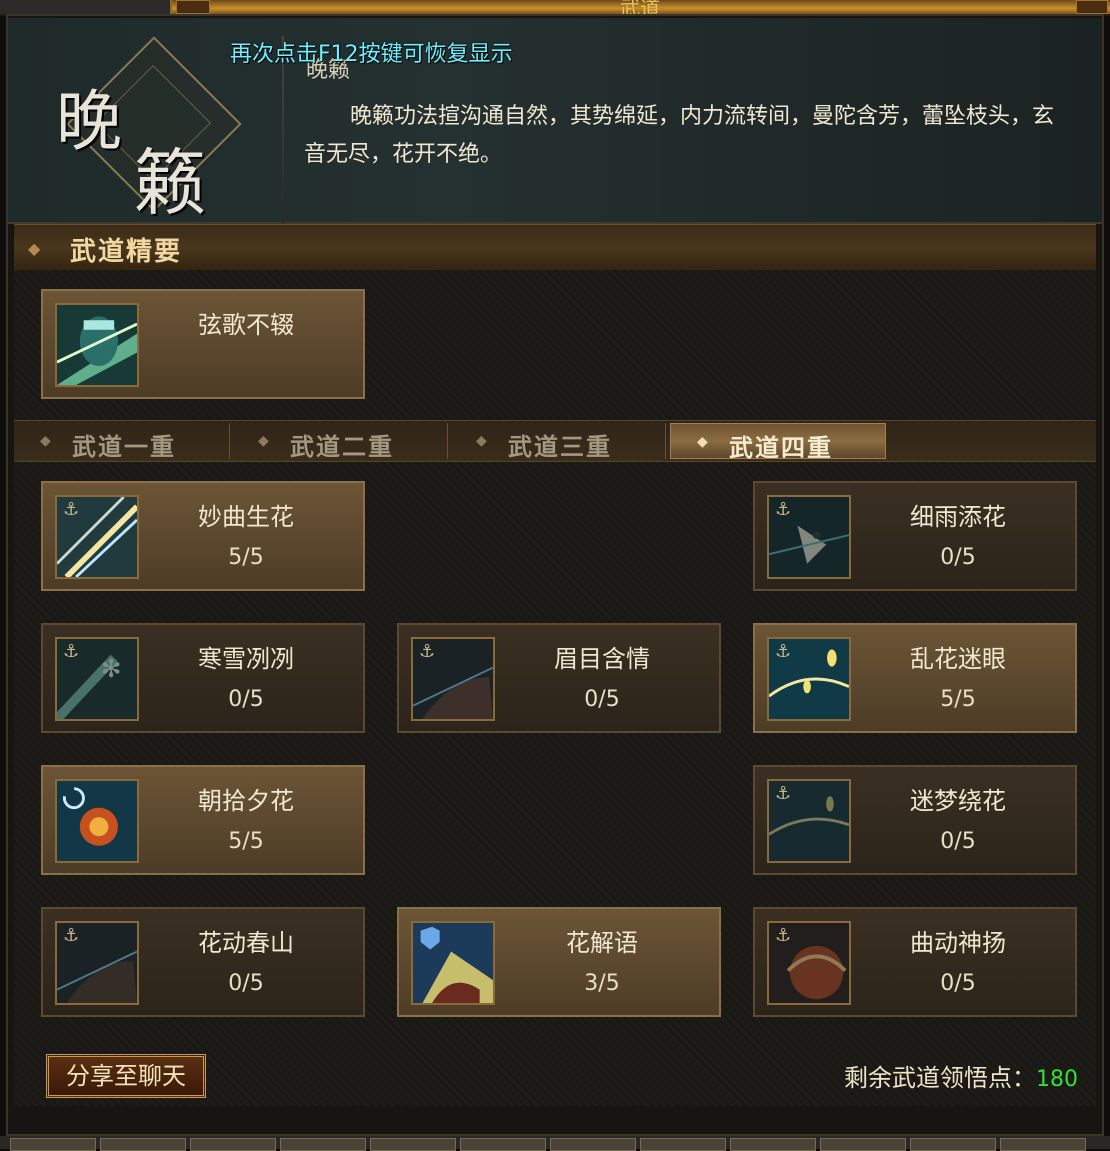 The width and height of the screenshot is (1110, 1151). What do you see at coordinates (809, 537) in the screenshot?
I see `rain-petals-icon: ⚓` at bounding box center [809, 537].